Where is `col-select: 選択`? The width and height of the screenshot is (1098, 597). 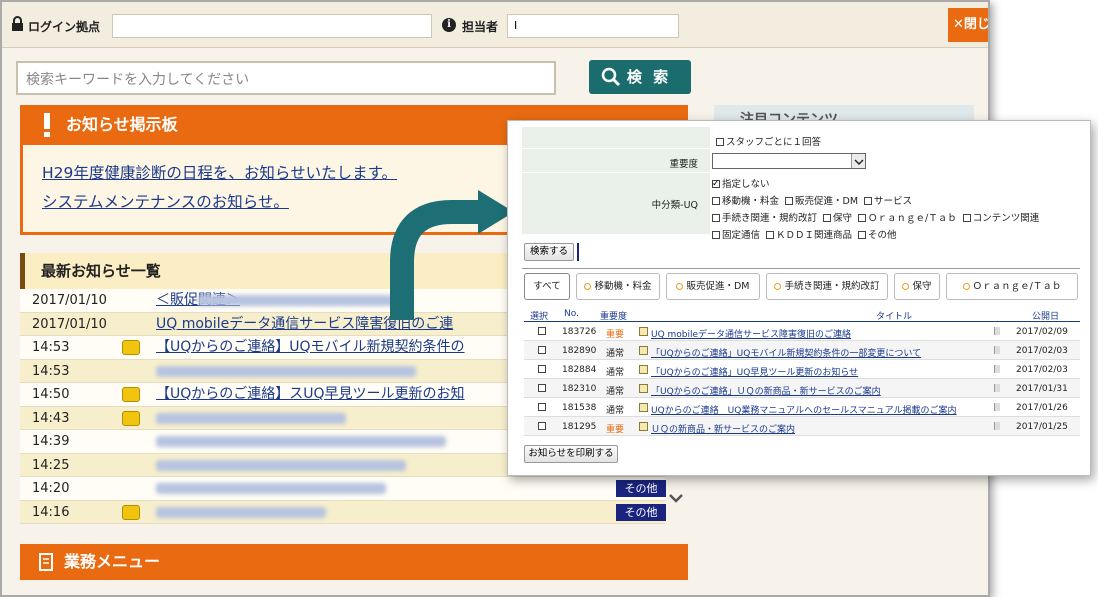 col-select: 選択 is located at coordinates (539, 315).